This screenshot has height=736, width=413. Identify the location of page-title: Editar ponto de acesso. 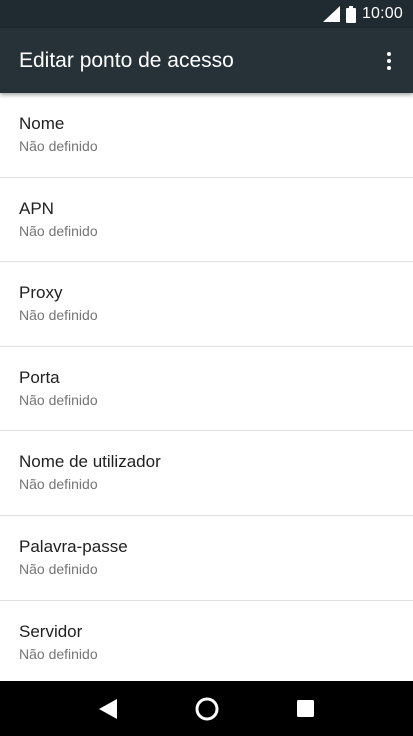
(126, 60).